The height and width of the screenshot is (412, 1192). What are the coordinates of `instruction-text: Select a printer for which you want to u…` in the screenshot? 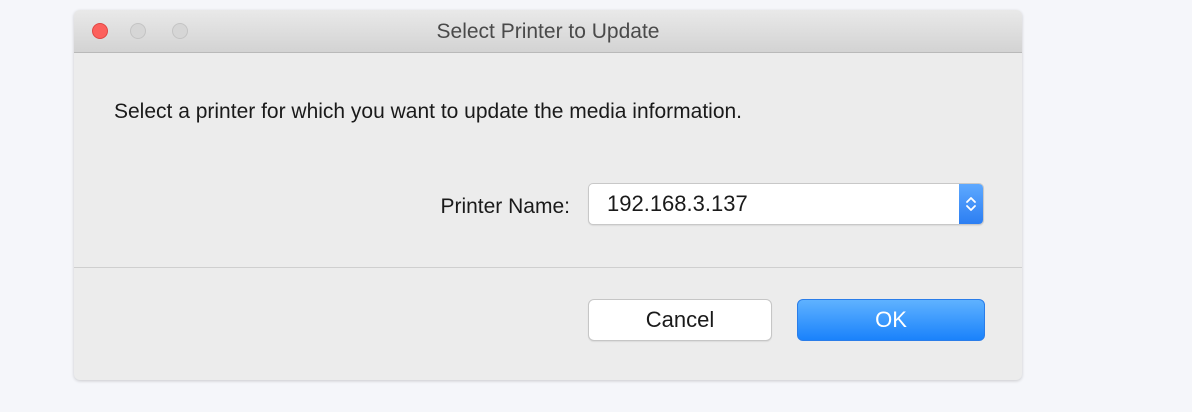 It's located at (428, 111).